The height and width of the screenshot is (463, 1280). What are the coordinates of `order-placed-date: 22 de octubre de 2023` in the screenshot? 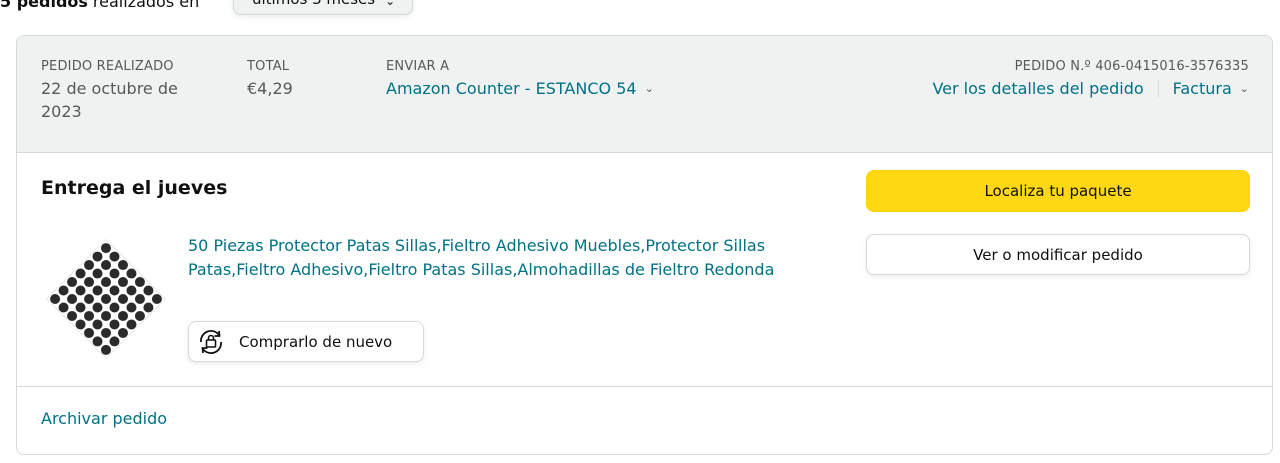 It's located at (109, 100).